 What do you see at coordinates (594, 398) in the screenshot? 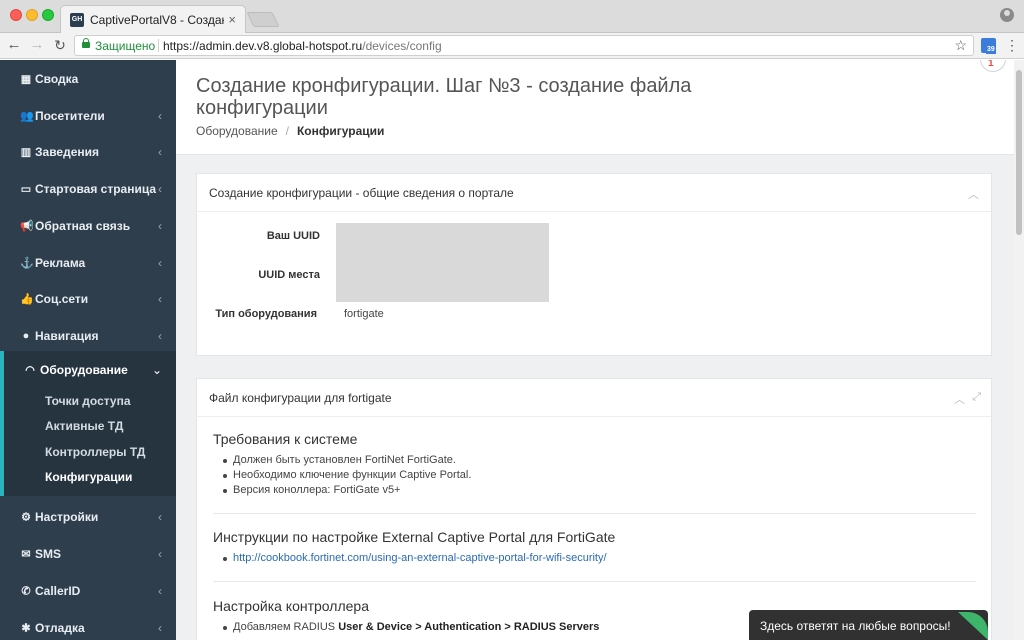
I see `panel-header: Файл конфигурации для fortigate ︿ ⤢` at bounding box center [594, 398].